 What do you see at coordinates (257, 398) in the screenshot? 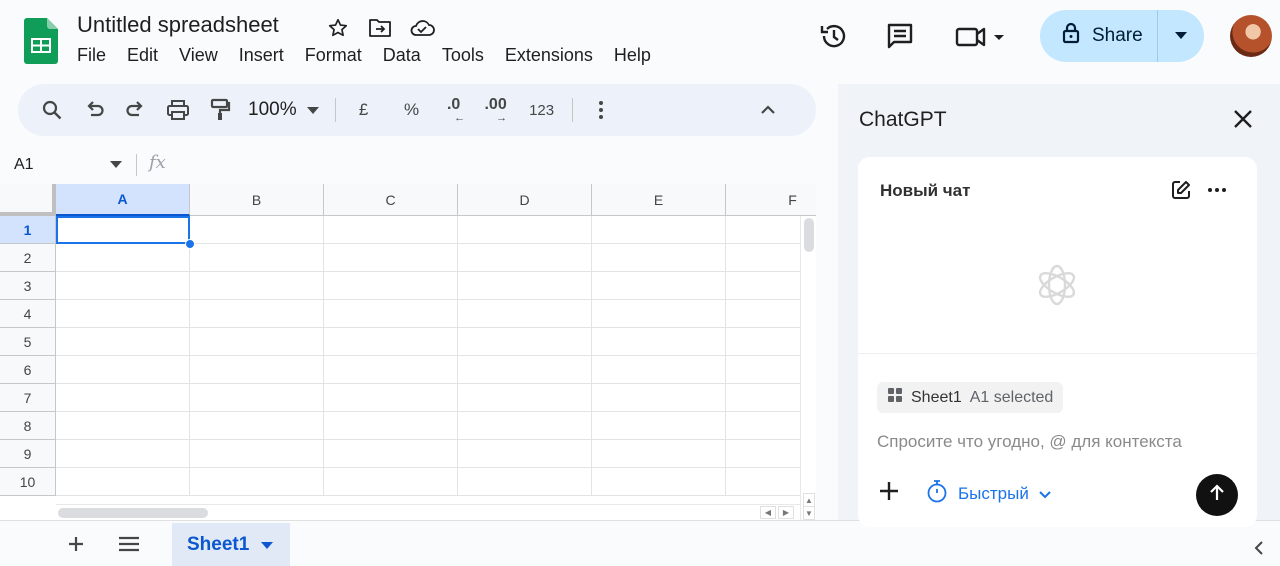
I see `cell-b7` at bounding box center [257, 398].